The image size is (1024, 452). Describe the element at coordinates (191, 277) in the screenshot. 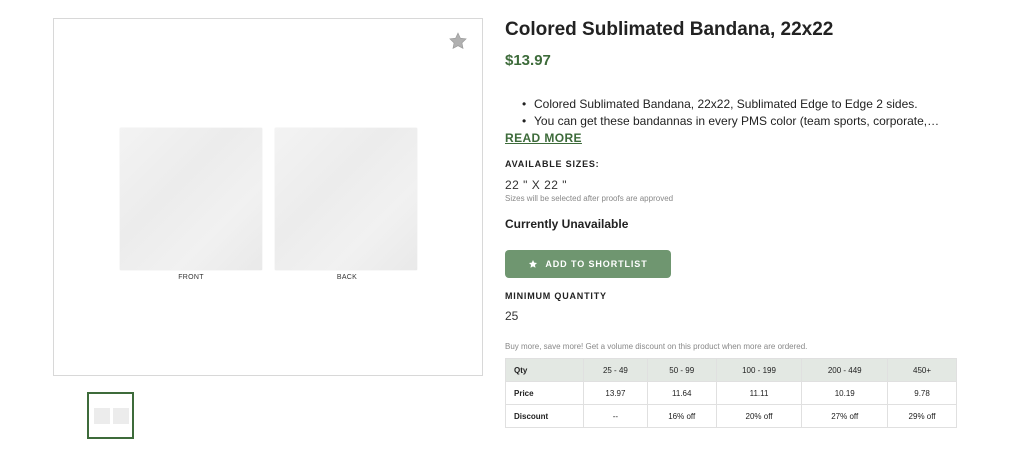

I see `front-label: FRONT` at that location.